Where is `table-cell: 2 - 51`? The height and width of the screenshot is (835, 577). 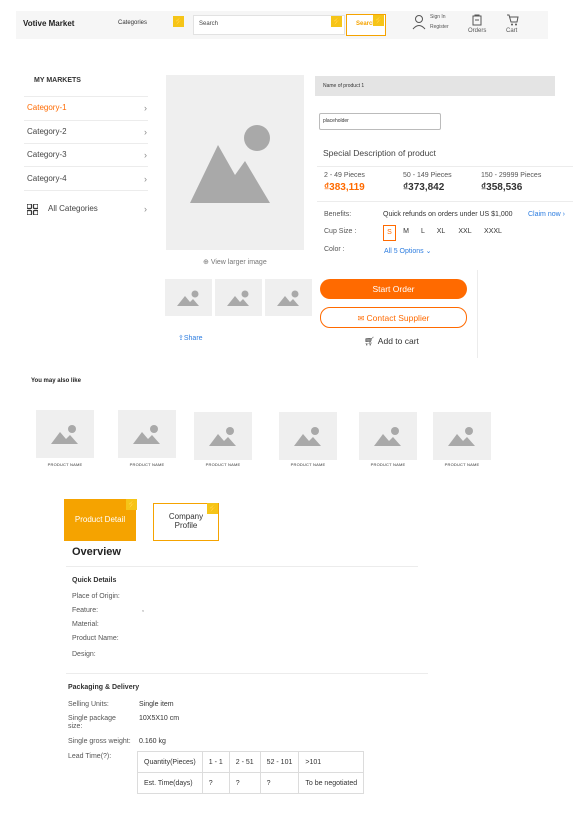 table-cell: 2 - 51 is located at coordinates (244, 762).